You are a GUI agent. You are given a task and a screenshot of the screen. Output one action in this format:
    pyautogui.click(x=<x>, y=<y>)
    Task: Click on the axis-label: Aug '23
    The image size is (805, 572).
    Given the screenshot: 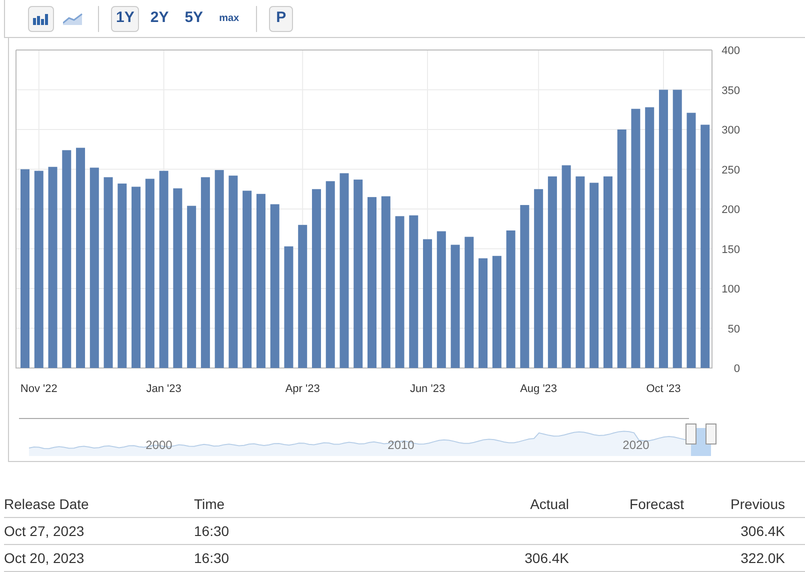 What is the action you would take?
    pyautogui.click(x=539, y=389)
    